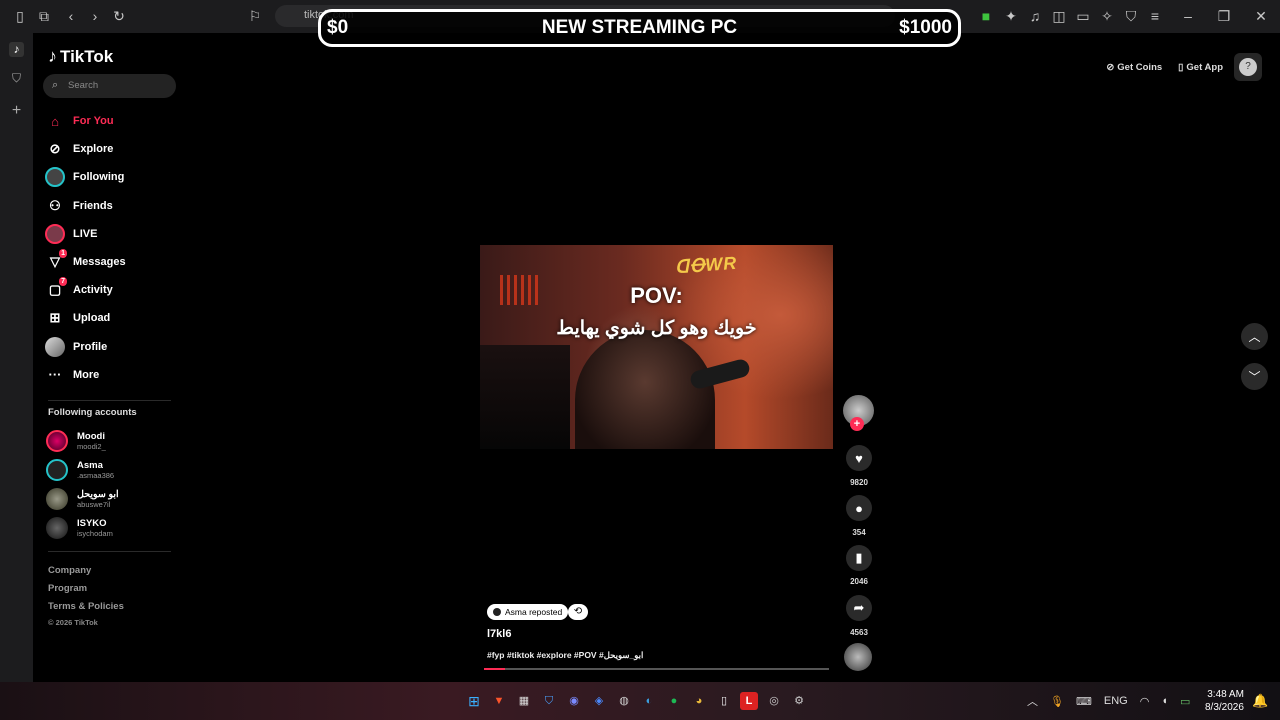  Describe the element at coordinates (859, 508) in the screenshot. I see `comment-button: ●` at that location.